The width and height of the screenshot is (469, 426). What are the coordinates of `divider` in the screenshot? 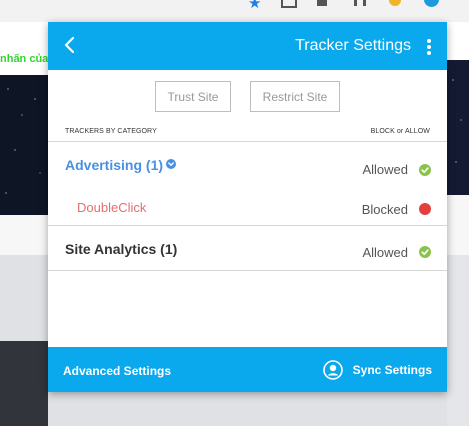 It's located at (247, 270).